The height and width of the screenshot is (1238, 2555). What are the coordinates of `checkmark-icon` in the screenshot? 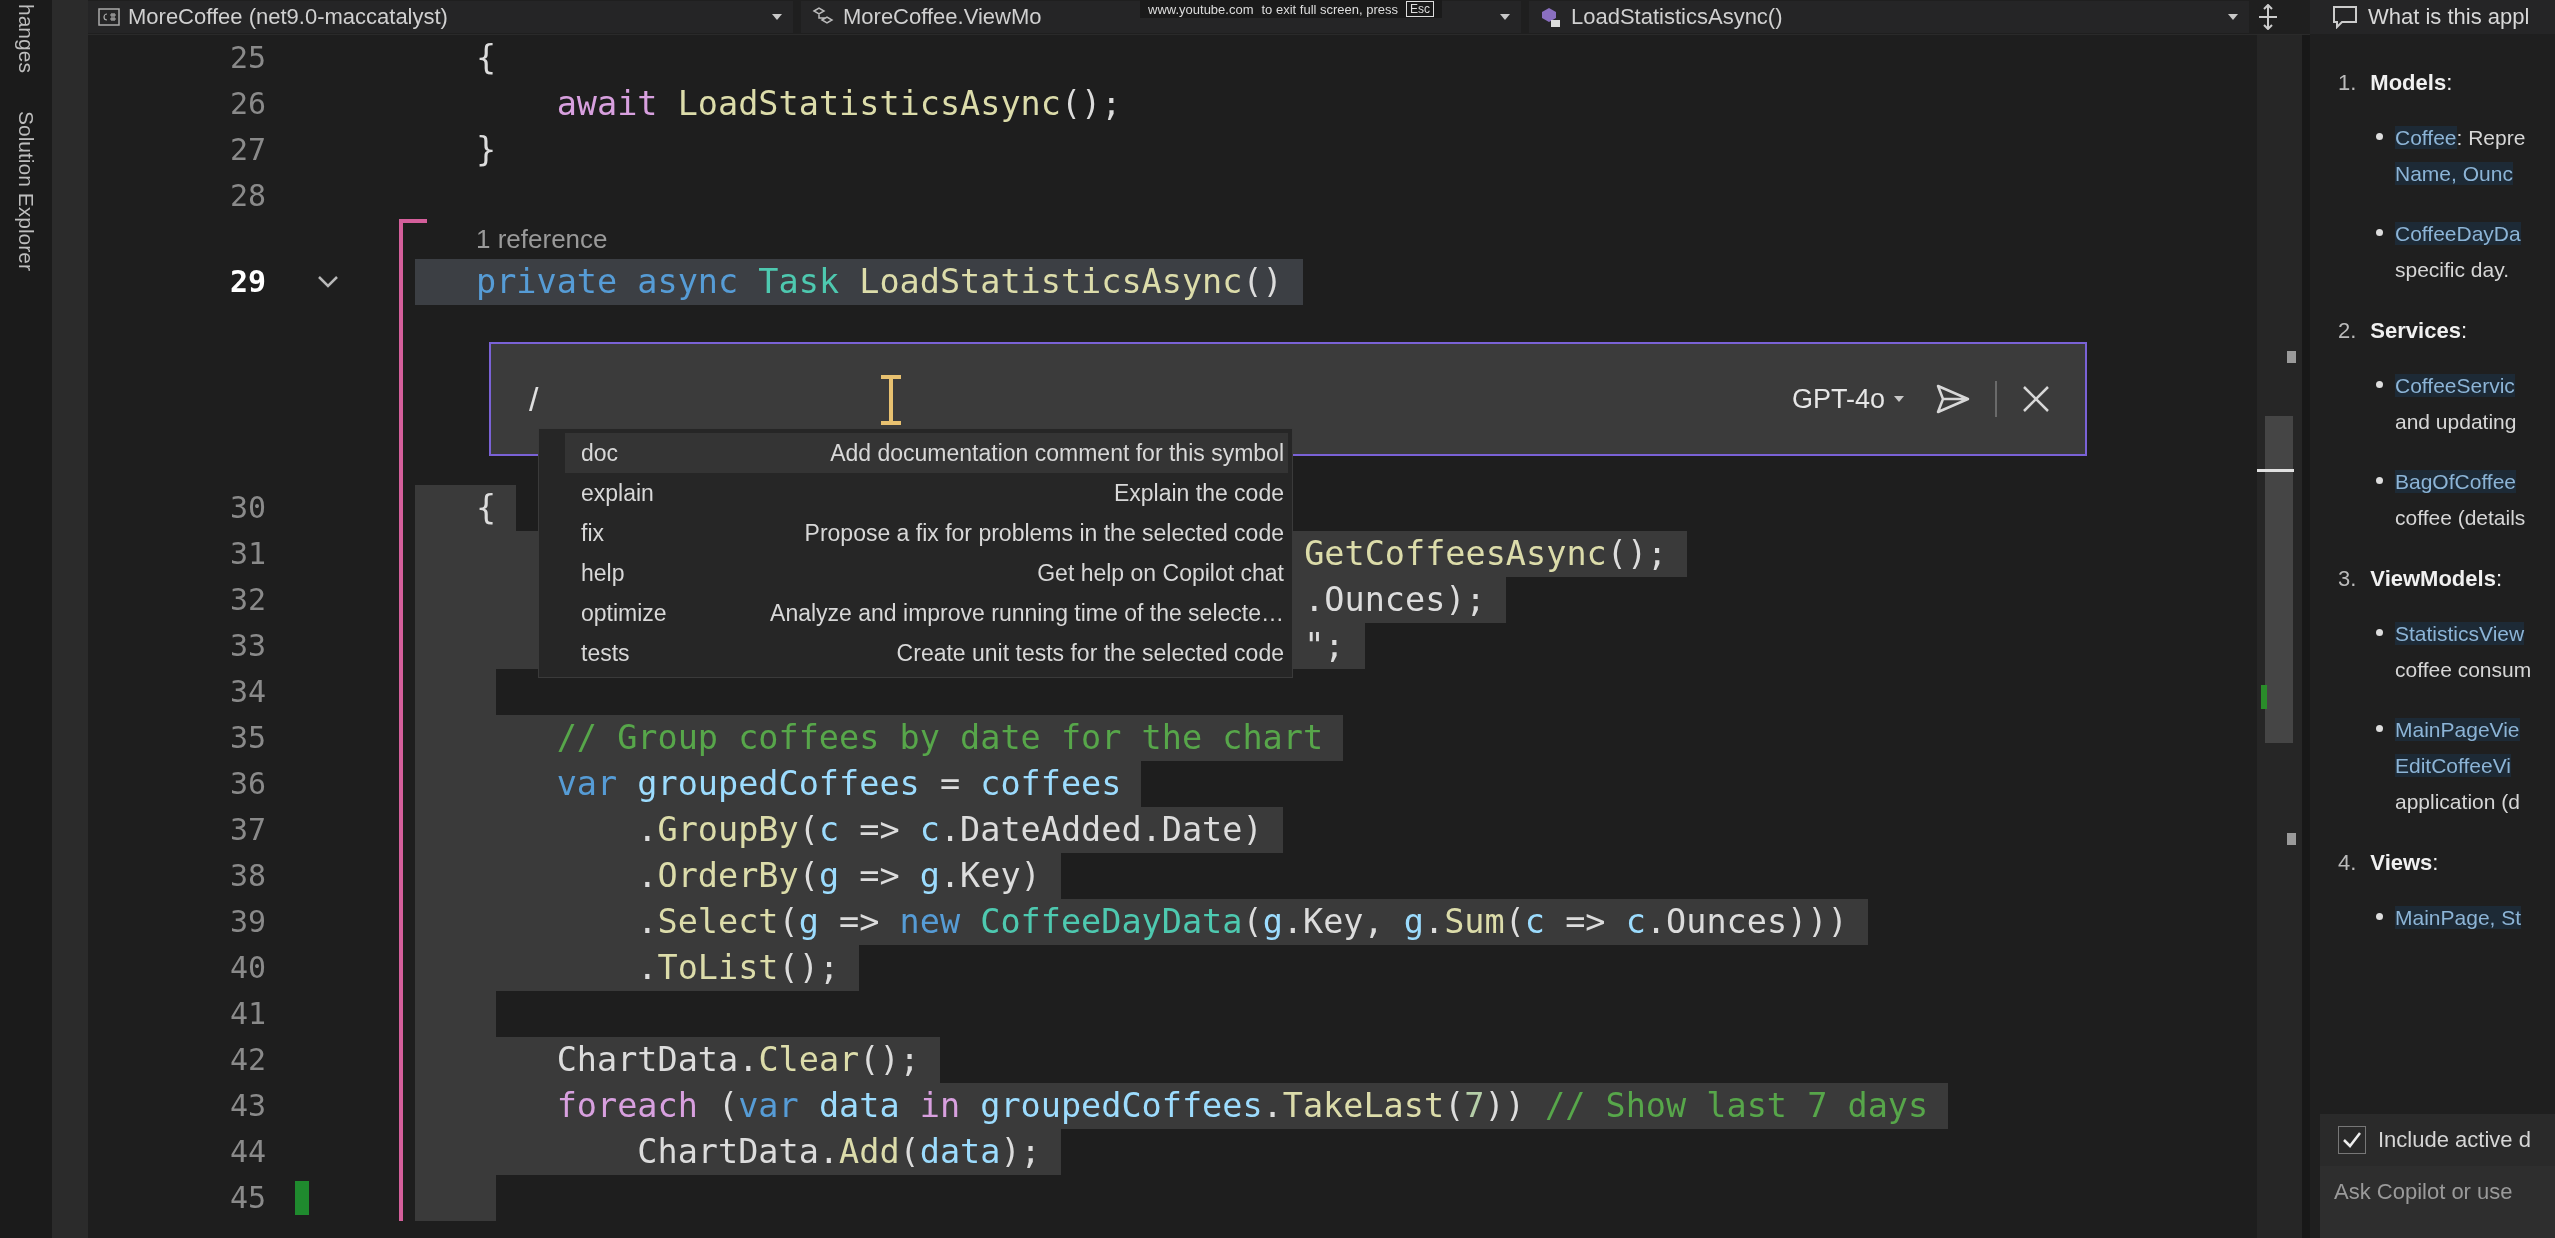 It's located at (2352, 1140).